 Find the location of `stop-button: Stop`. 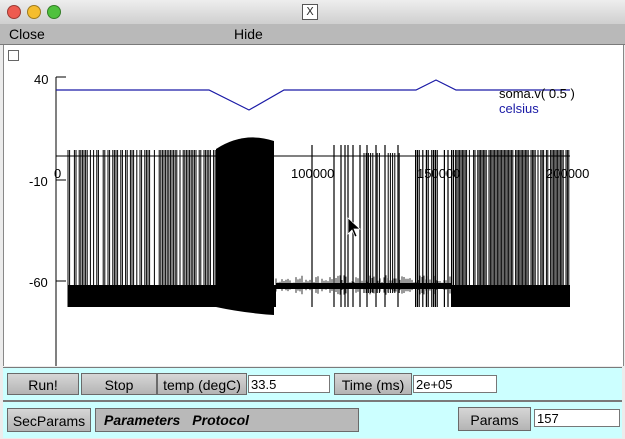

stop-button: Stop is located at coordinates (119, 384).